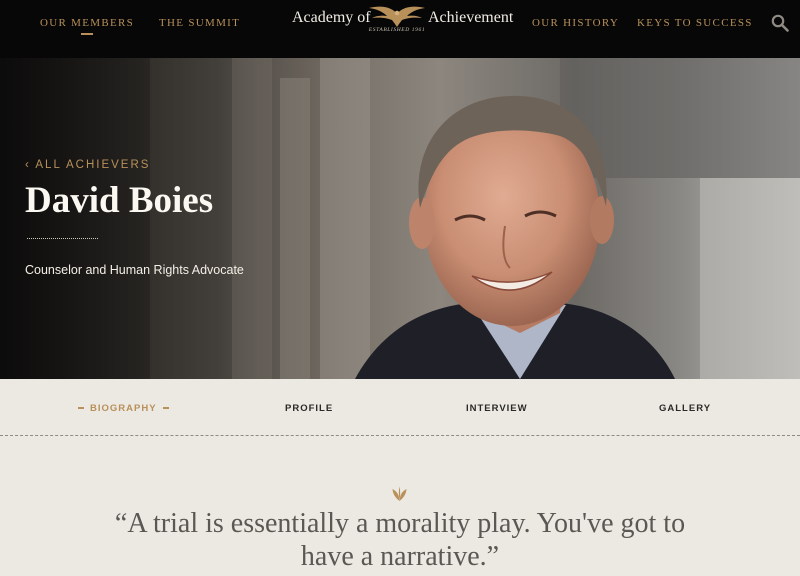  Describe the element at coordinates (119, 200) in the screenshot. I see `achiever-name: David Boies` at that location.